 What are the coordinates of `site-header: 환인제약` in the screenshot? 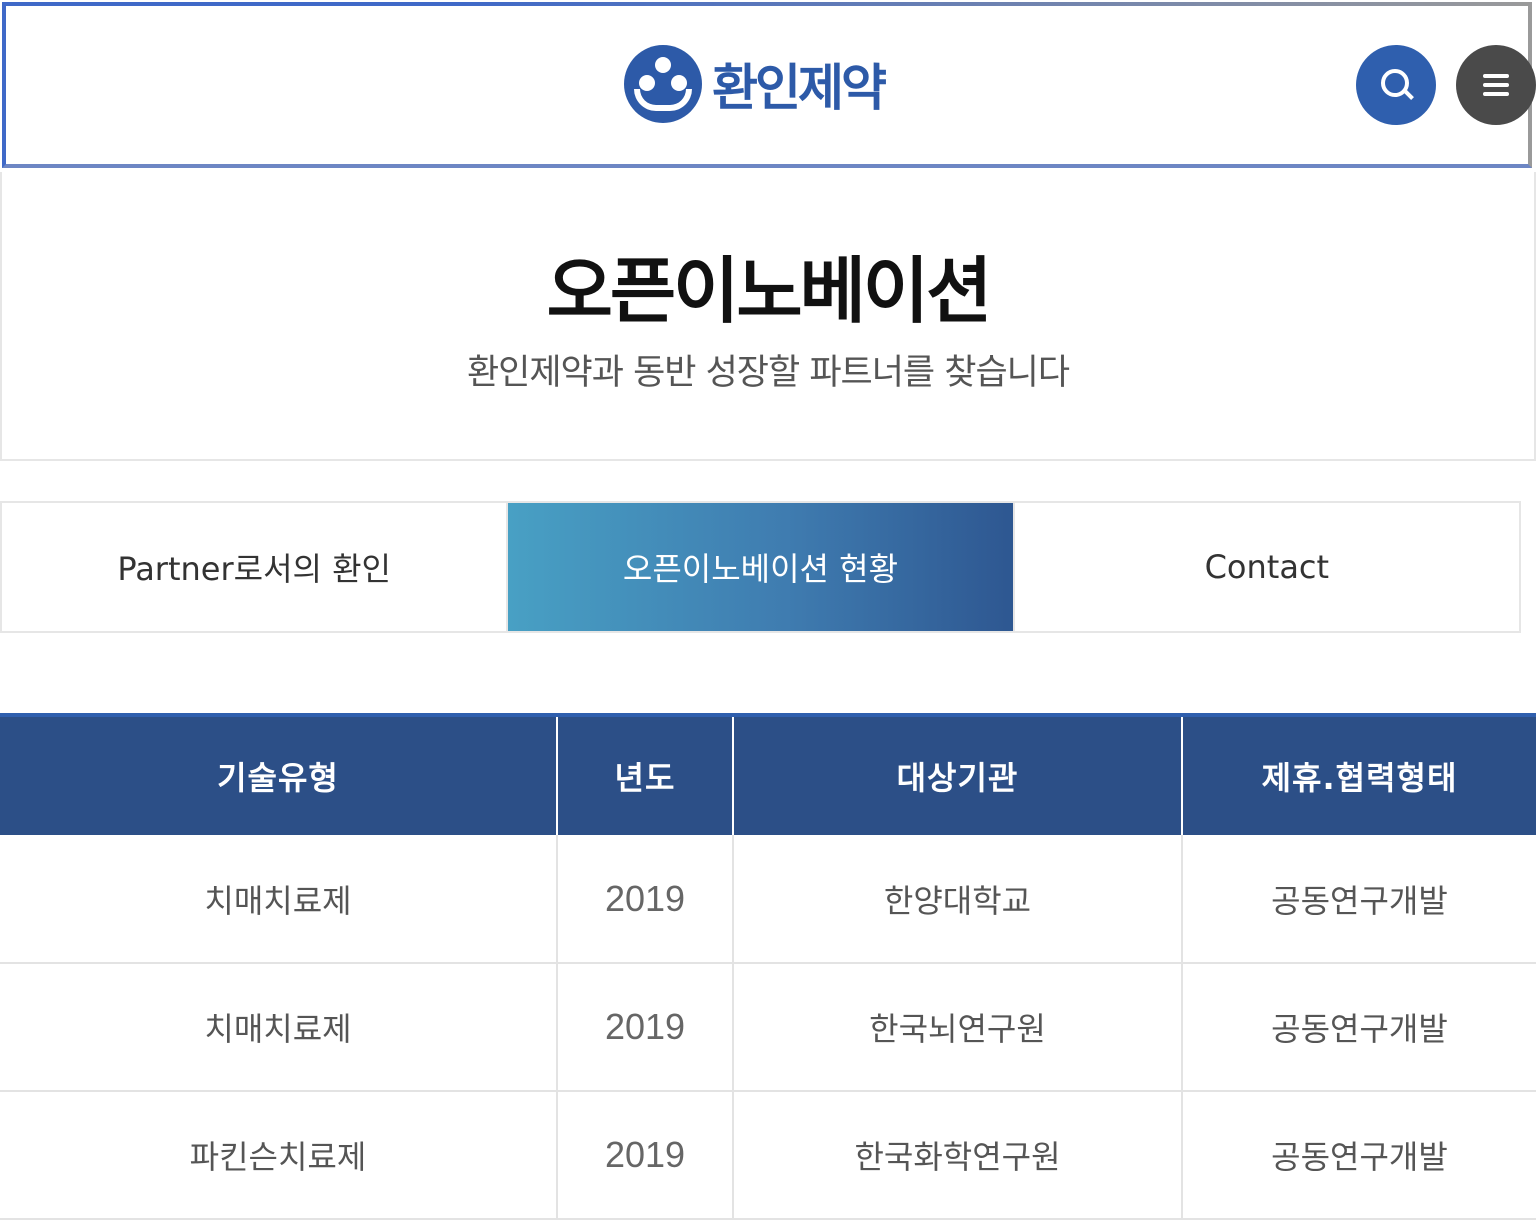 It's located at (768, 85).